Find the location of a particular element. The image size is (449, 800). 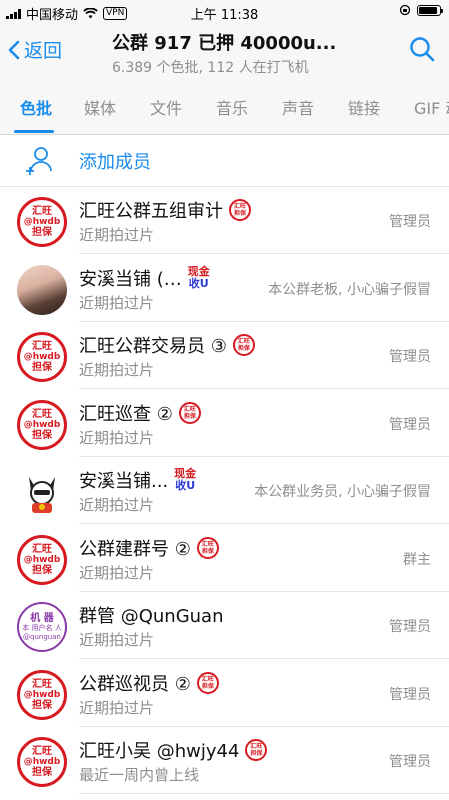

member-name: 汇旺公群交易员 ③ is located at coordinates (153, 346).